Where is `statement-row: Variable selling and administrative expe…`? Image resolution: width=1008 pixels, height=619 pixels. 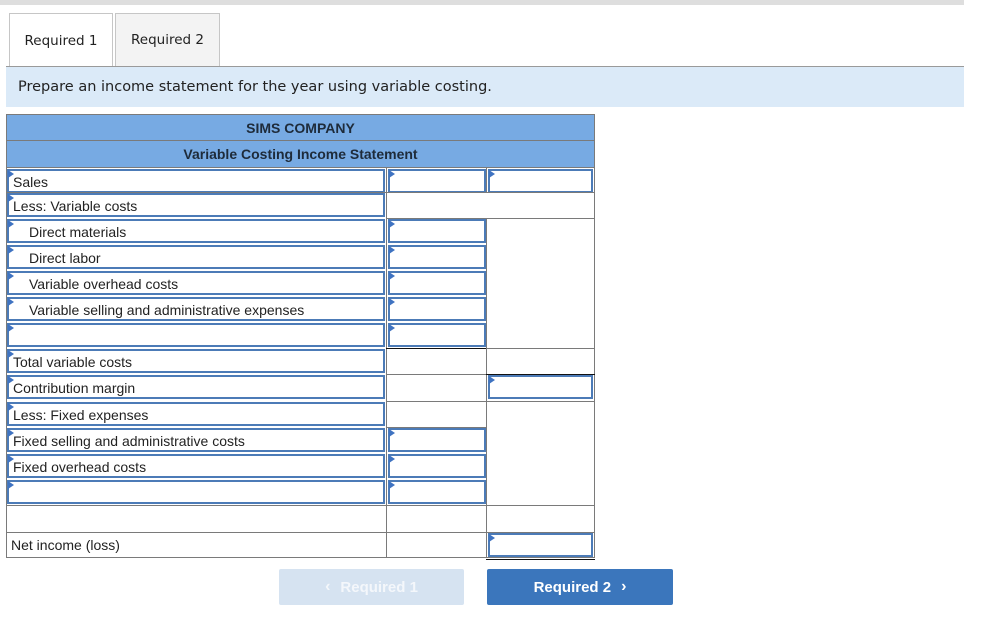 statement-row: Variable selling and administrative expe… is located at coordinates (300, 309).